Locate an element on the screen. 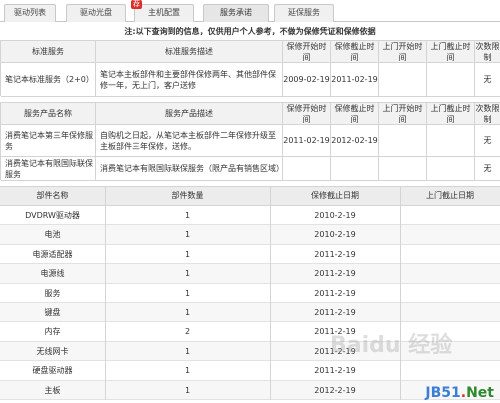 The image size is (500, 403). part-name: 电池 is located at coordinates (52, 235).